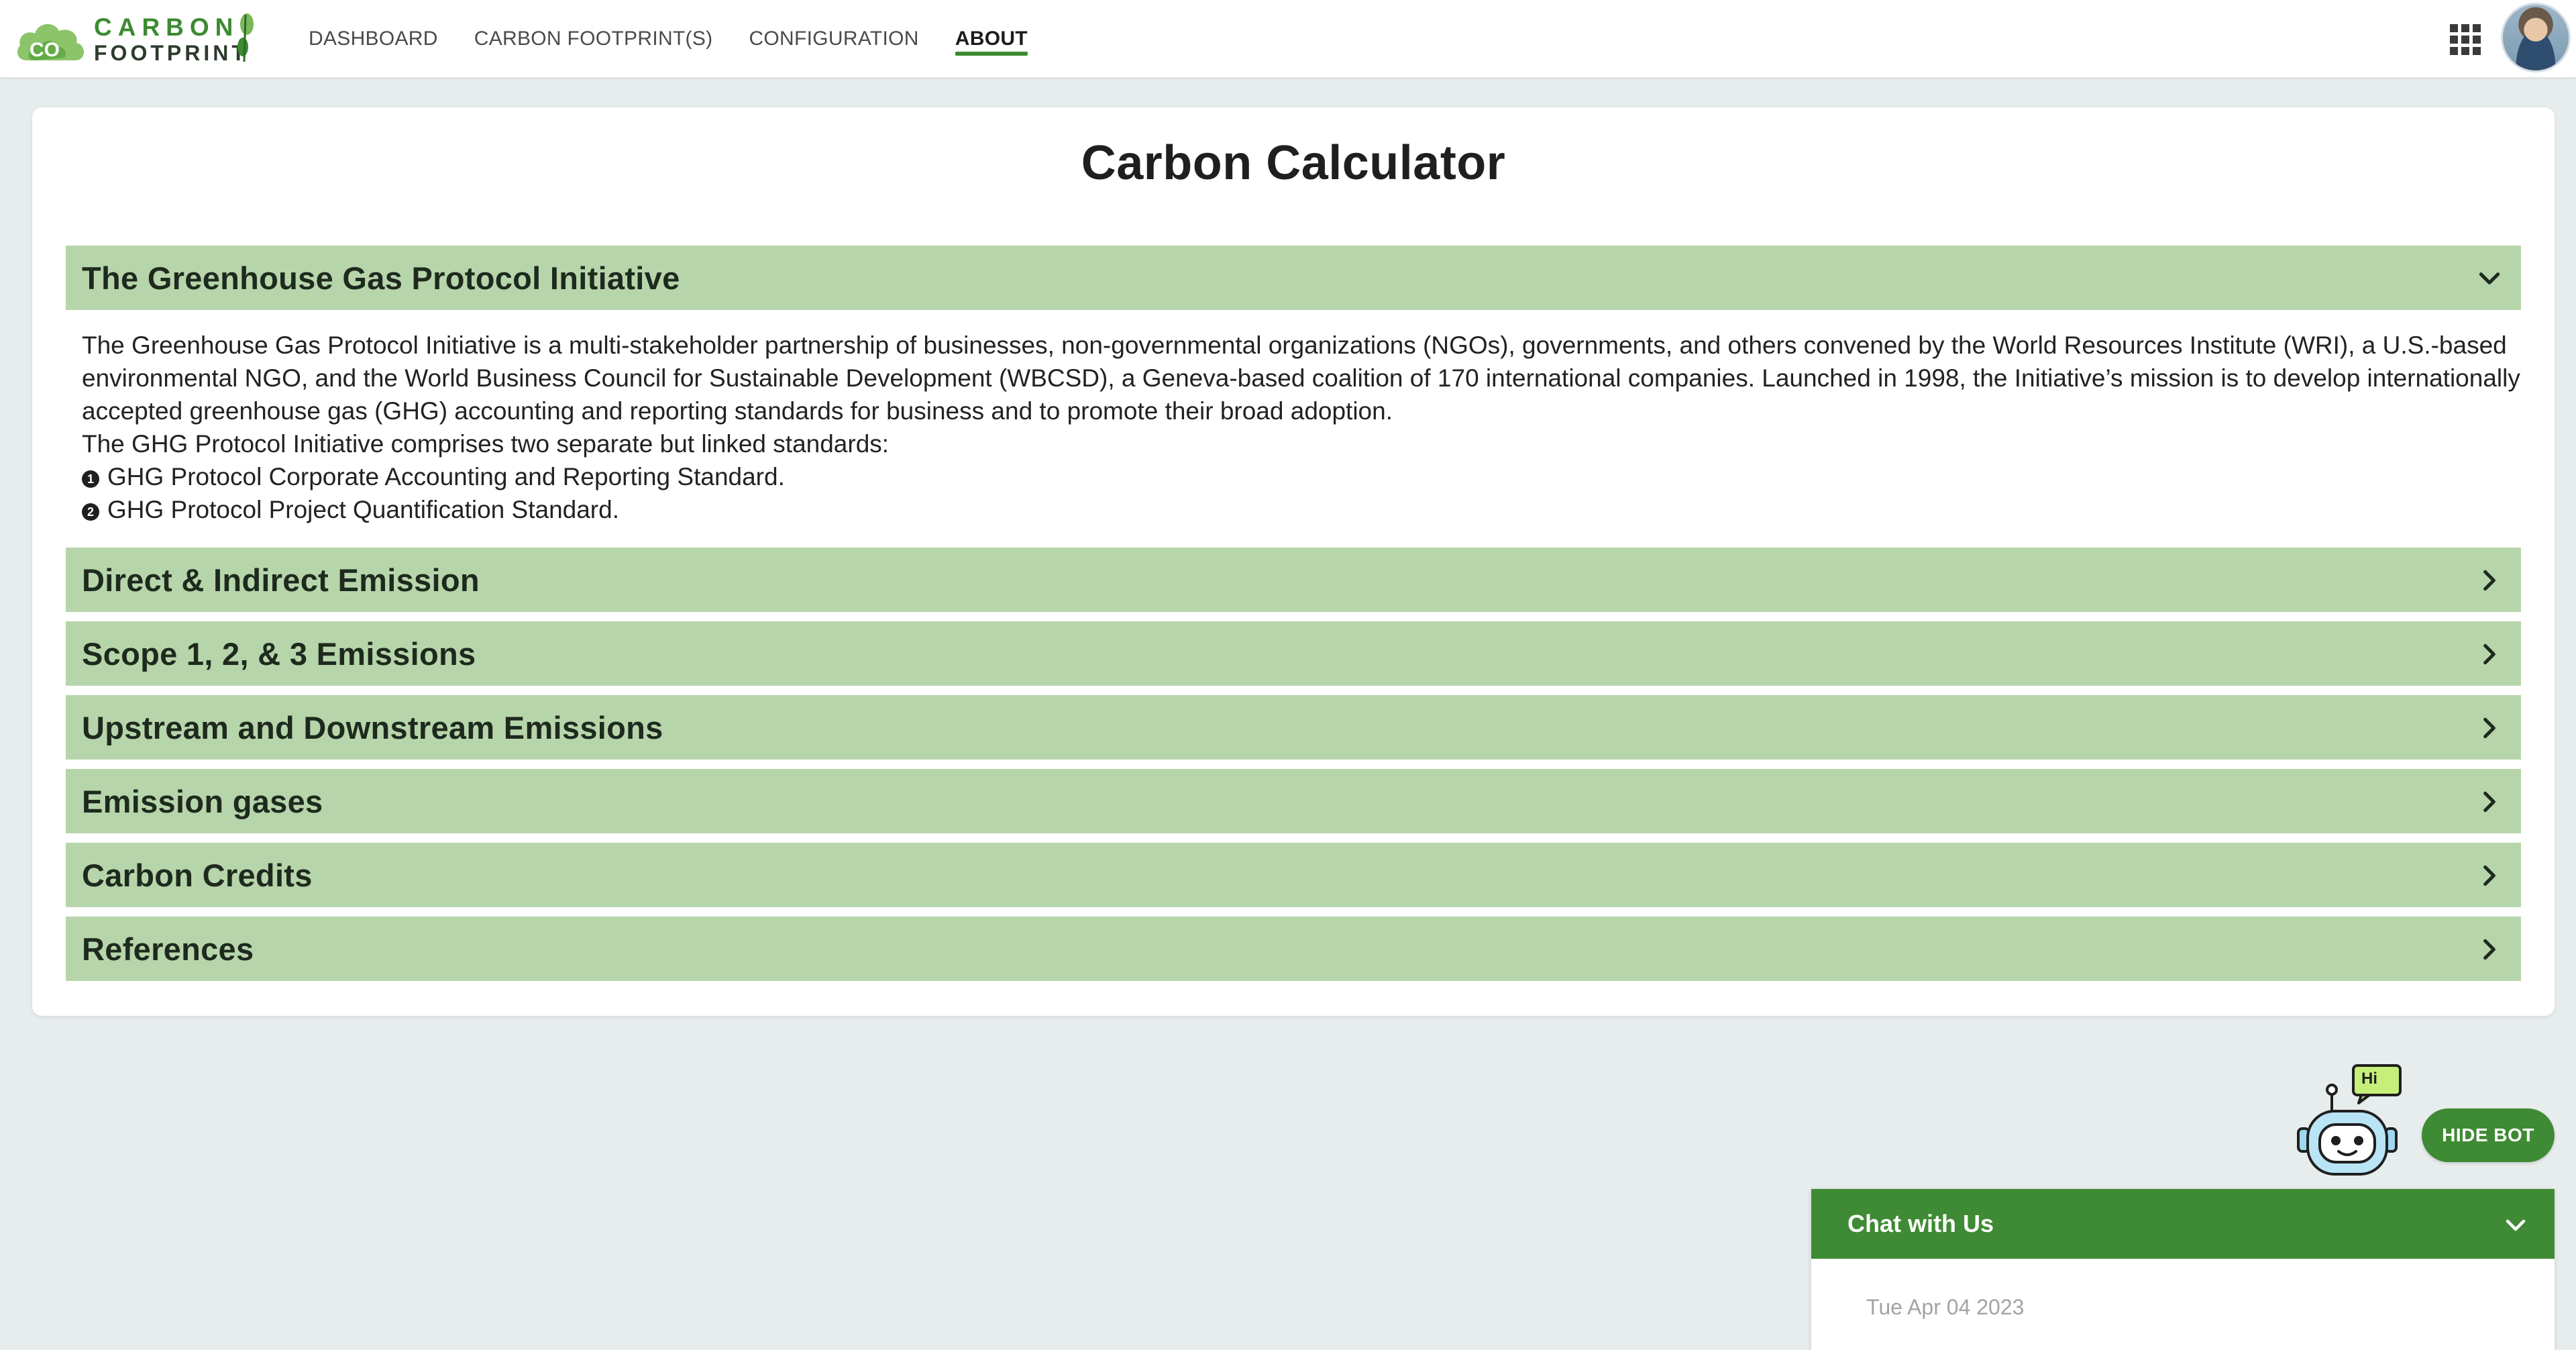  I want to click on robot-icon, so click(2349, 1120).